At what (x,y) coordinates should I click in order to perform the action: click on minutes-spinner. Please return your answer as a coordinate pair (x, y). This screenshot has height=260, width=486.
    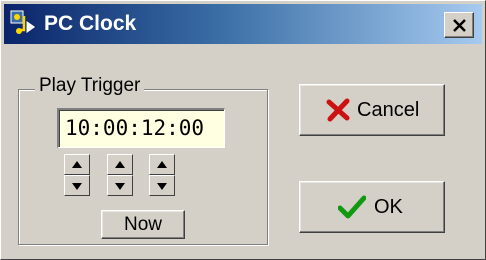
    Looking at the image, I should click on (120, 175).